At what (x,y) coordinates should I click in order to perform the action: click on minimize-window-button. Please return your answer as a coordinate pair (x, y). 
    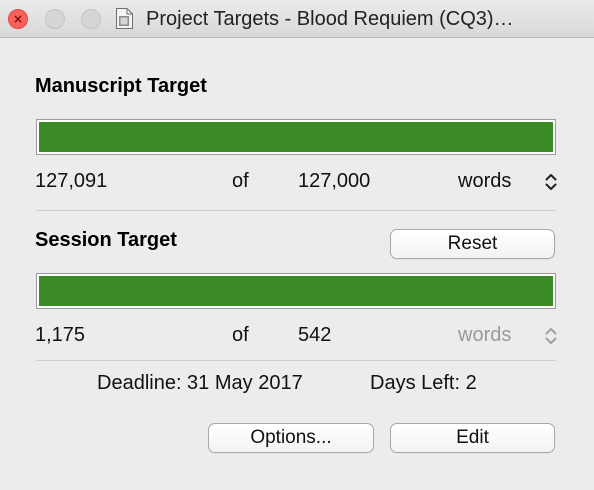
    Looking at the image, I should click on (55, 19).